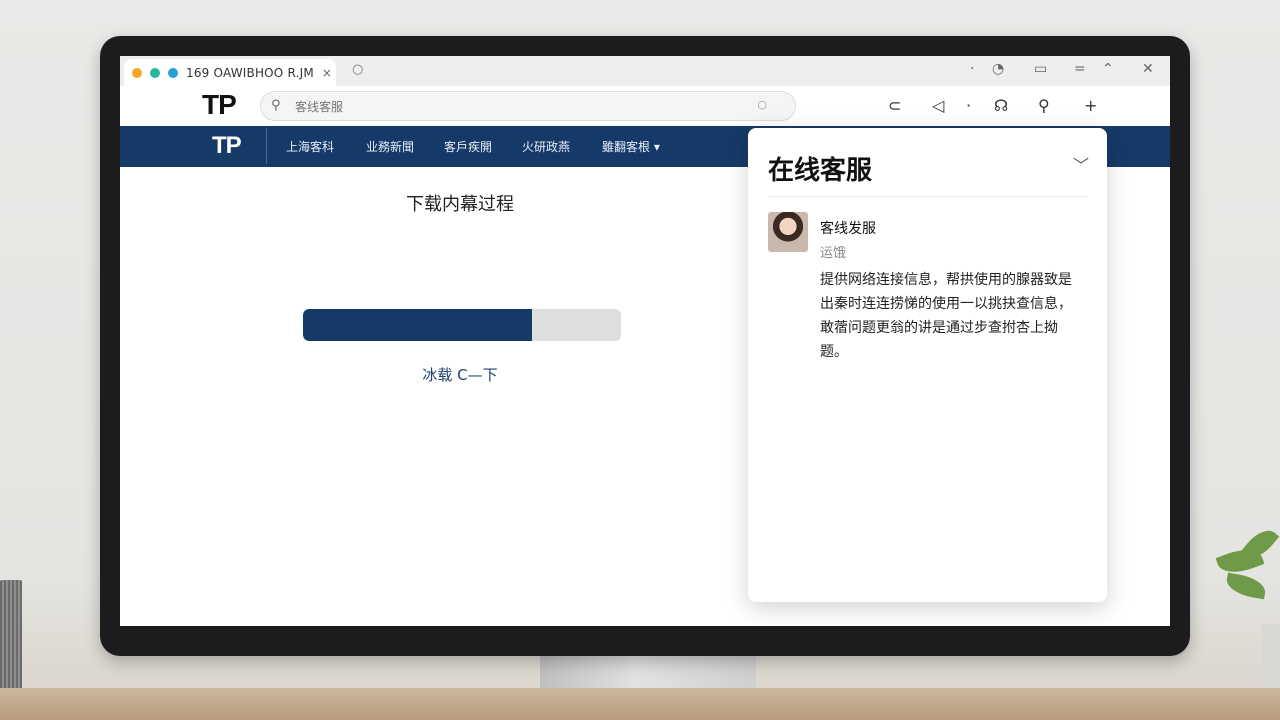  I want to click on panel-divider, so click(927, 196).